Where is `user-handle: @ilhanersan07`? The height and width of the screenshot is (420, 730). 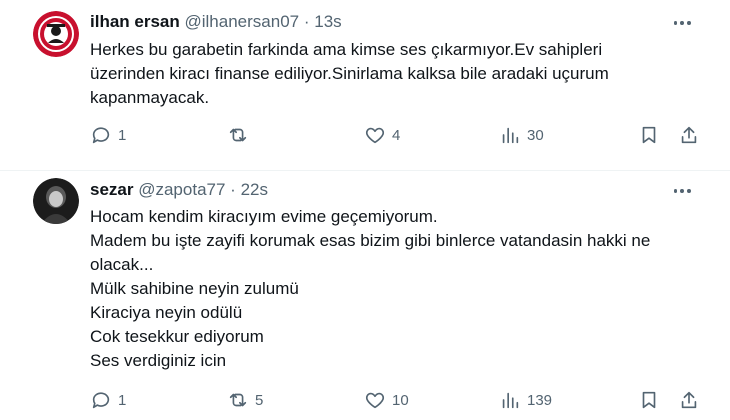 user-handle: @ilhanersan07 is located at coordinates (242, 21).